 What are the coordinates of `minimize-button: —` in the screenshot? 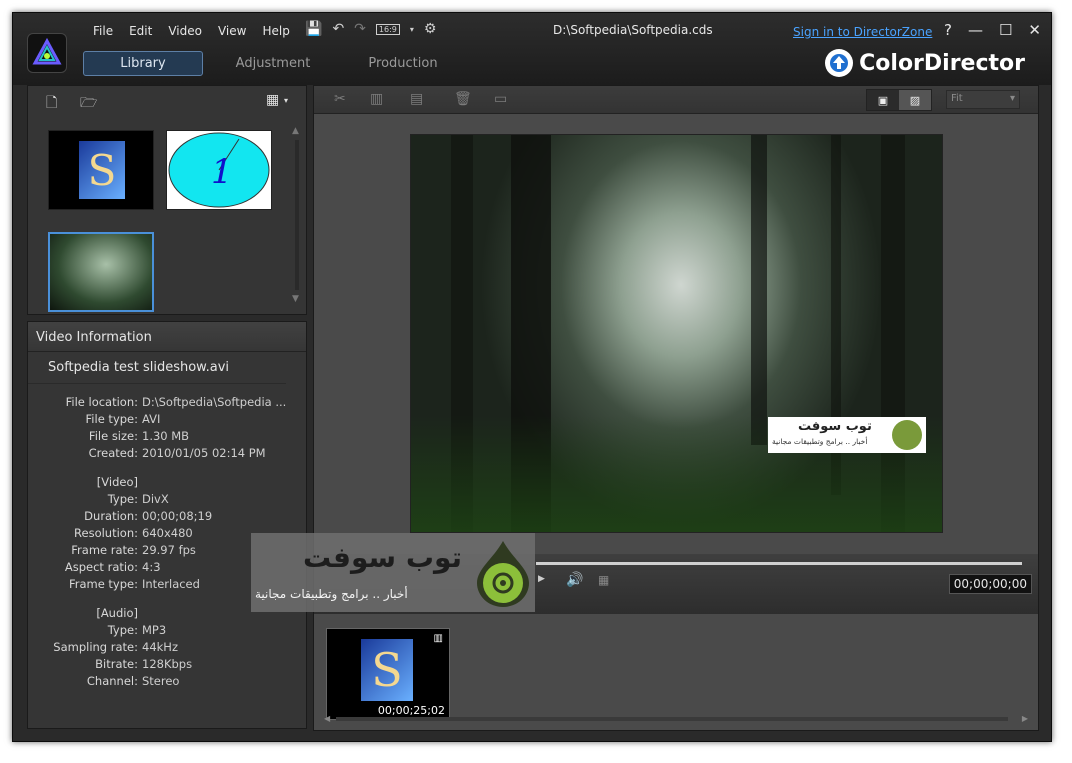 It's located at (975, 30).